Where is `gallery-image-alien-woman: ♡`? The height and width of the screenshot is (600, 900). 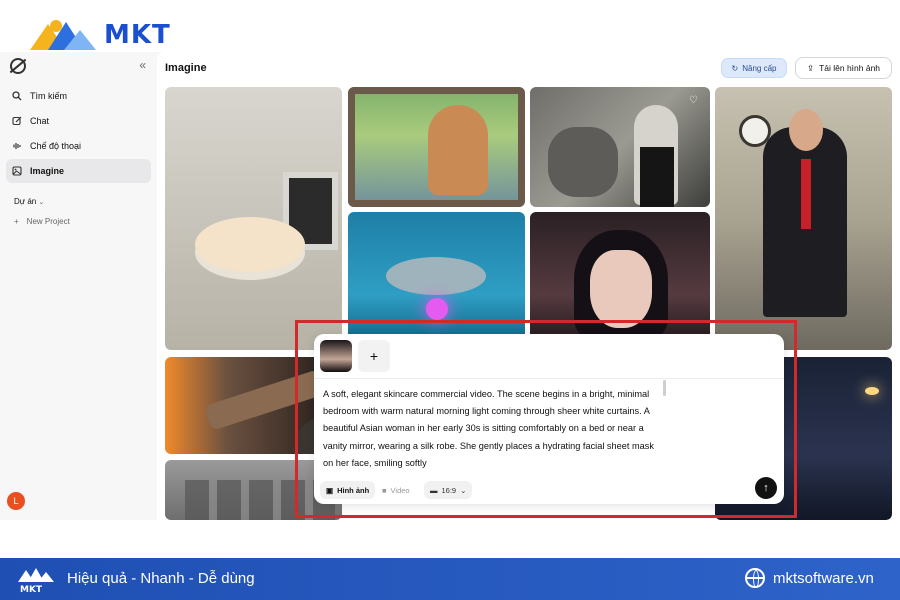 gallery-image-alien-woman: ♡ is located at coordinates (620, 147).